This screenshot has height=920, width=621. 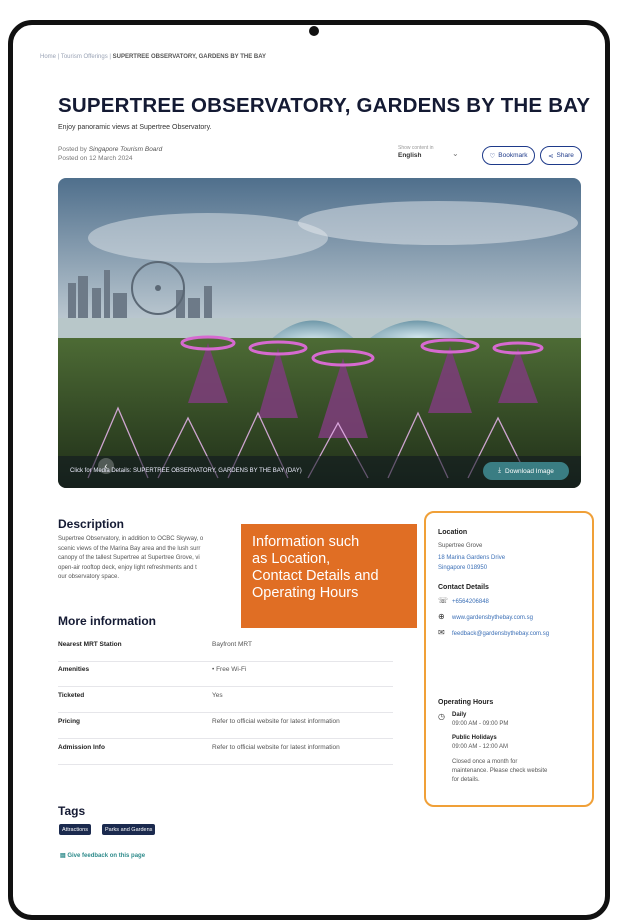 What do you see at coordinates (466, 702) in the screenshot?
I see `hours-heading: Operating Hours` at bounding box center [466, 702].